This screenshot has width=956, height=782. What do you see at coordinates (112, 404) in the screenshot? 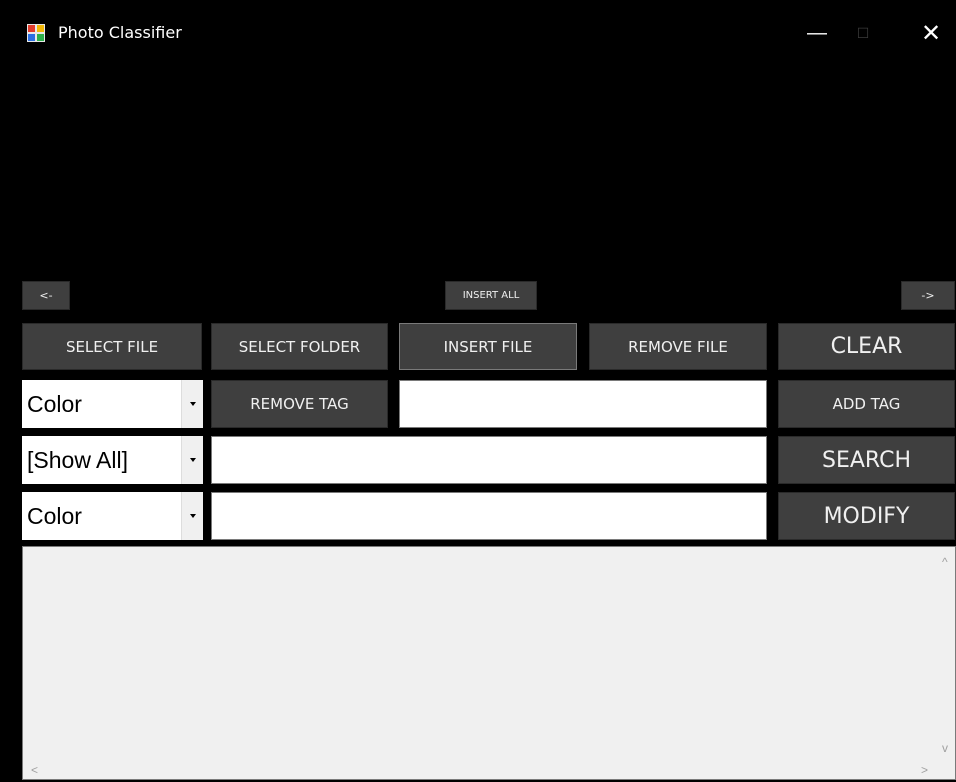
I see `tag-category-combobox: Color` at bounding box center [112, 404].